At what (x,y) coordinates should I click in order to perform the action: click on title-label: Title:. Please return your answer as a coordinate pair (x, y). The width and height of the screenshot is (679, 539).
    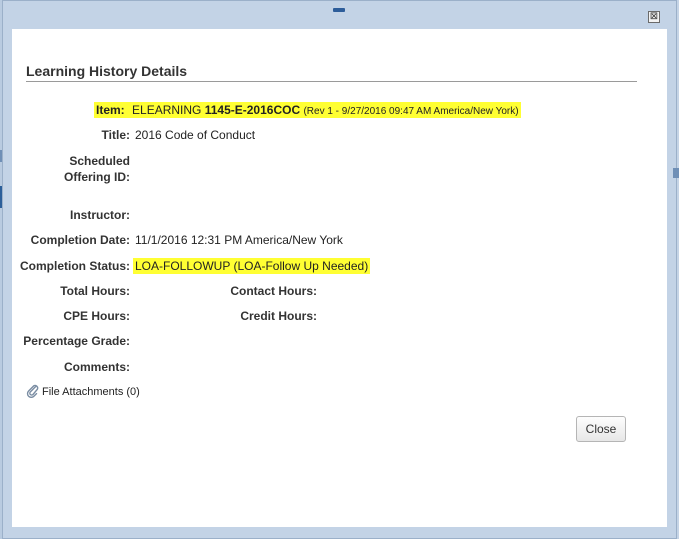
    Looking at the image, I should click on (115, 135).